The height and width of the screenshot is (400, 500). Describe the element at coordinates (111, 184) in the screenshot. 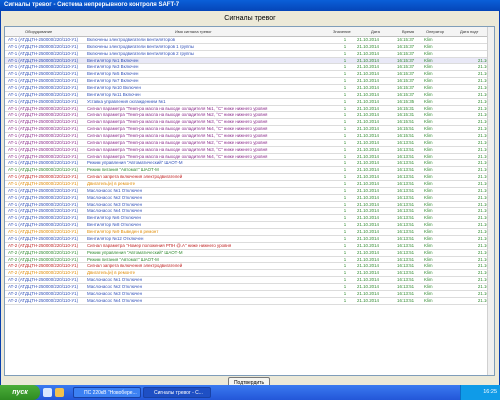

I see `cell-signal-name: Двигатель(и) в ремонте` at that location.